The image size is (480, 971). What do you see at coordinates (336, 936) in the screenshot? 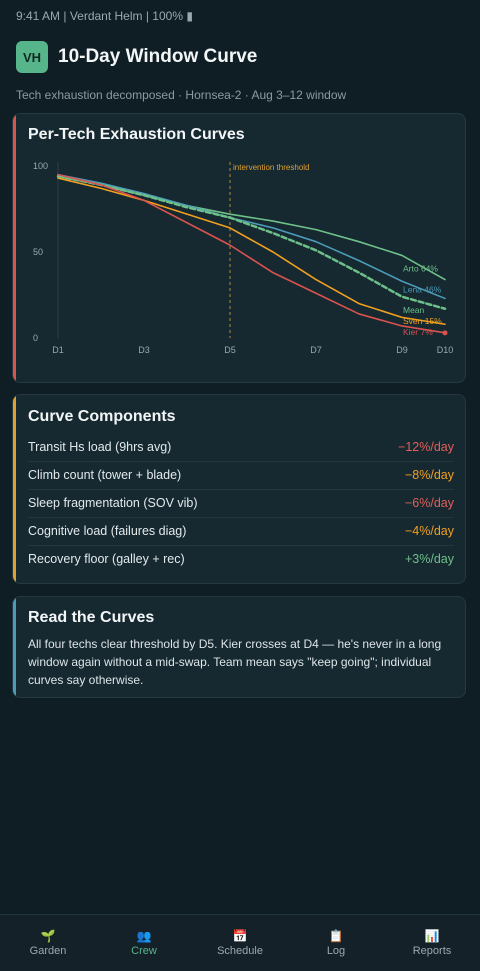
I see `clipboard-icon: 📋` at bounding box center [336, 936].